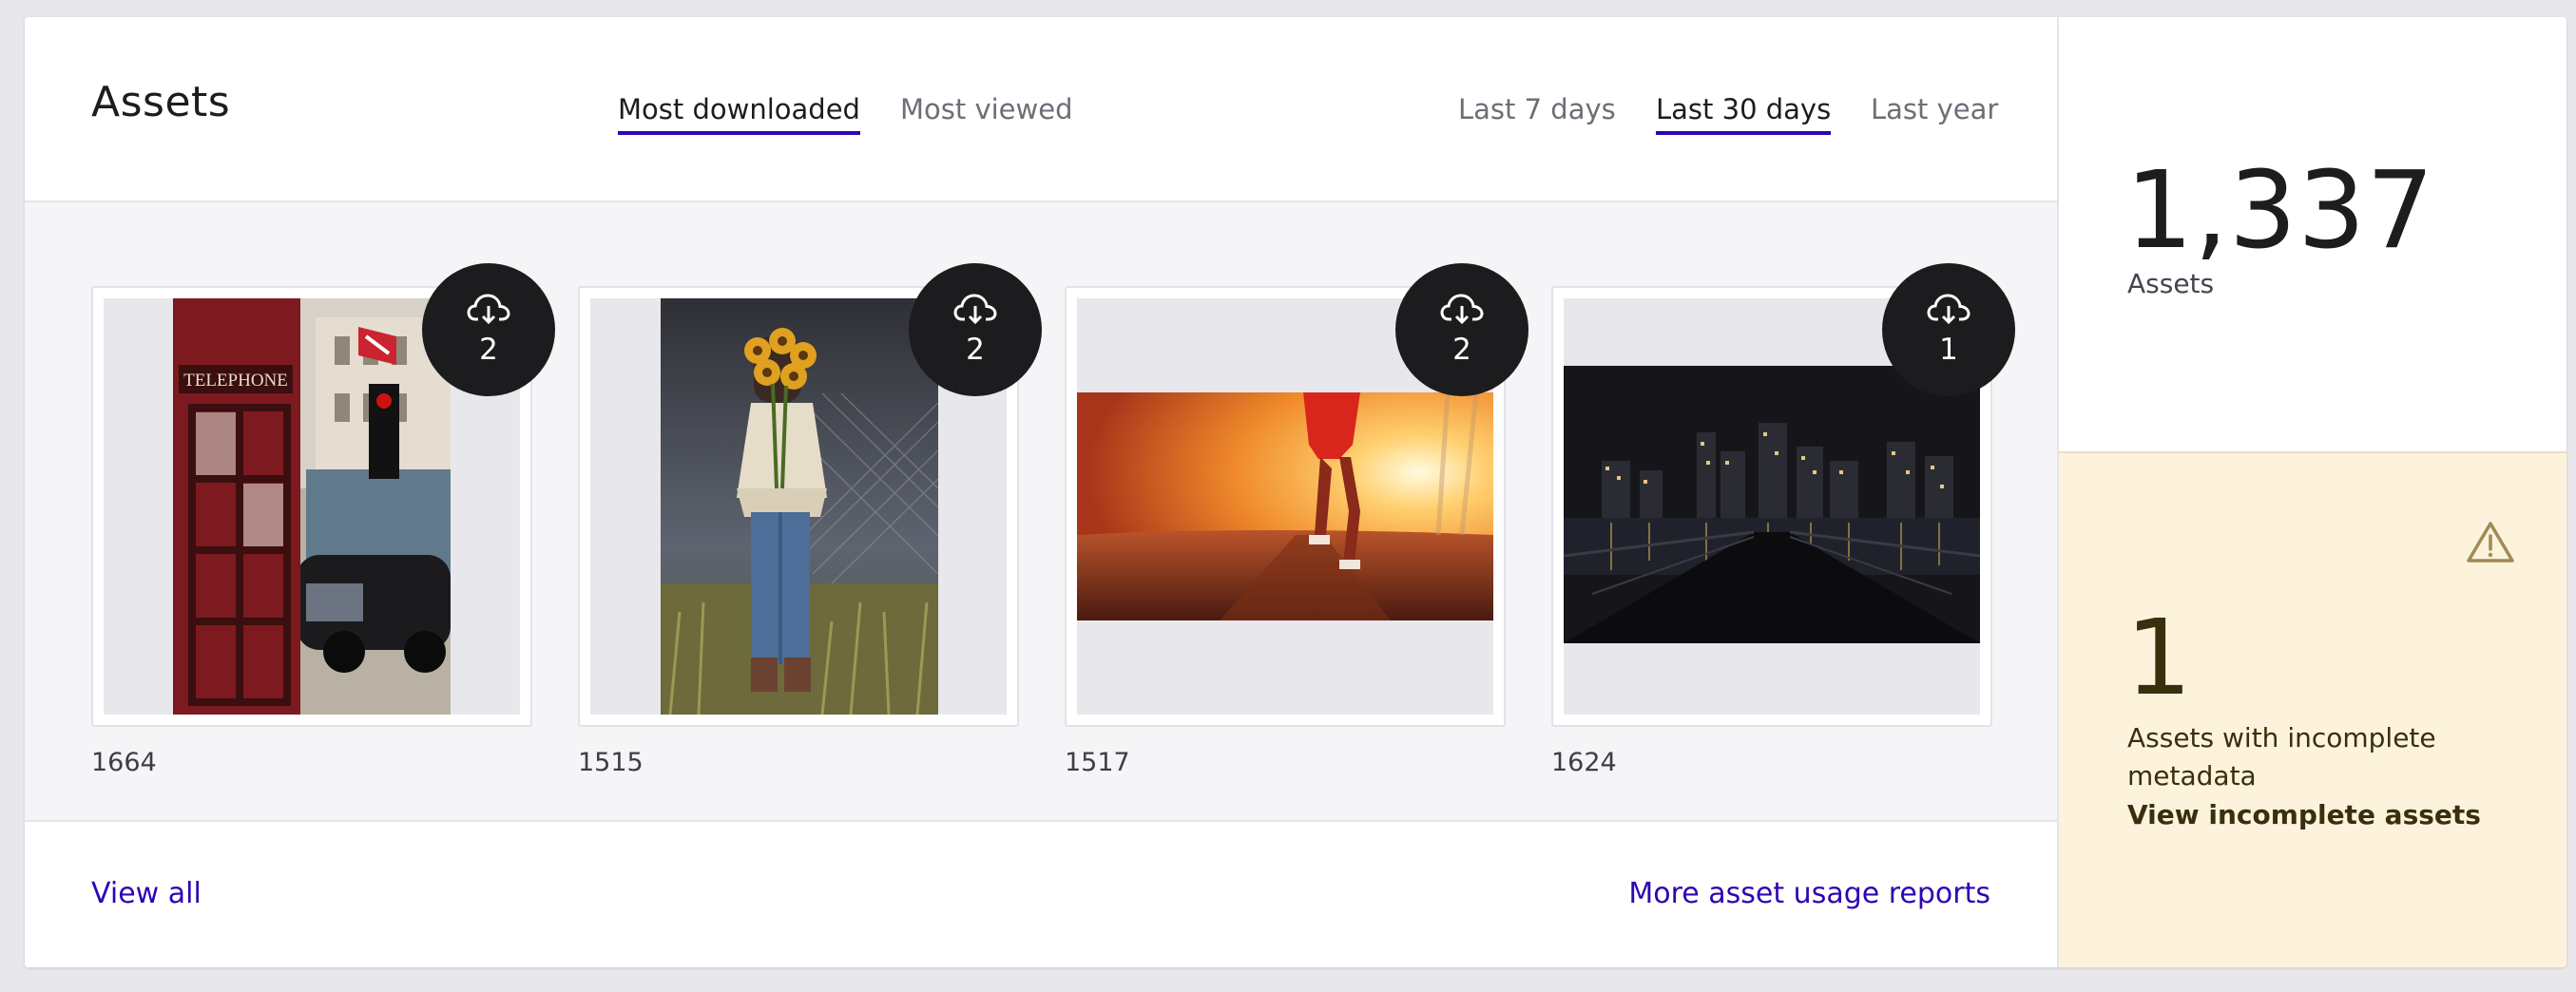 The width and height of the screenshot is (2576, 992). I want to click on asset-thumbnail: TELEPHONE 2, so click(323, 495).